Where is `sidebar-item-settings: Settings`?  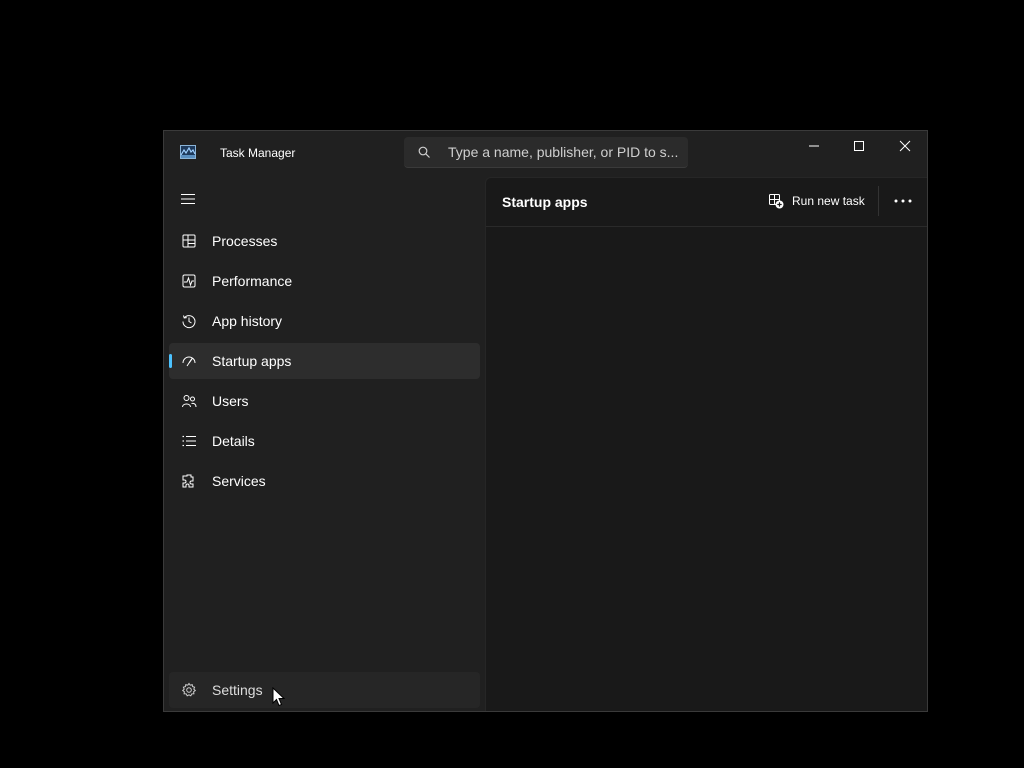
sidebar-item-settings: Settings is located at coordinates (324, 690).